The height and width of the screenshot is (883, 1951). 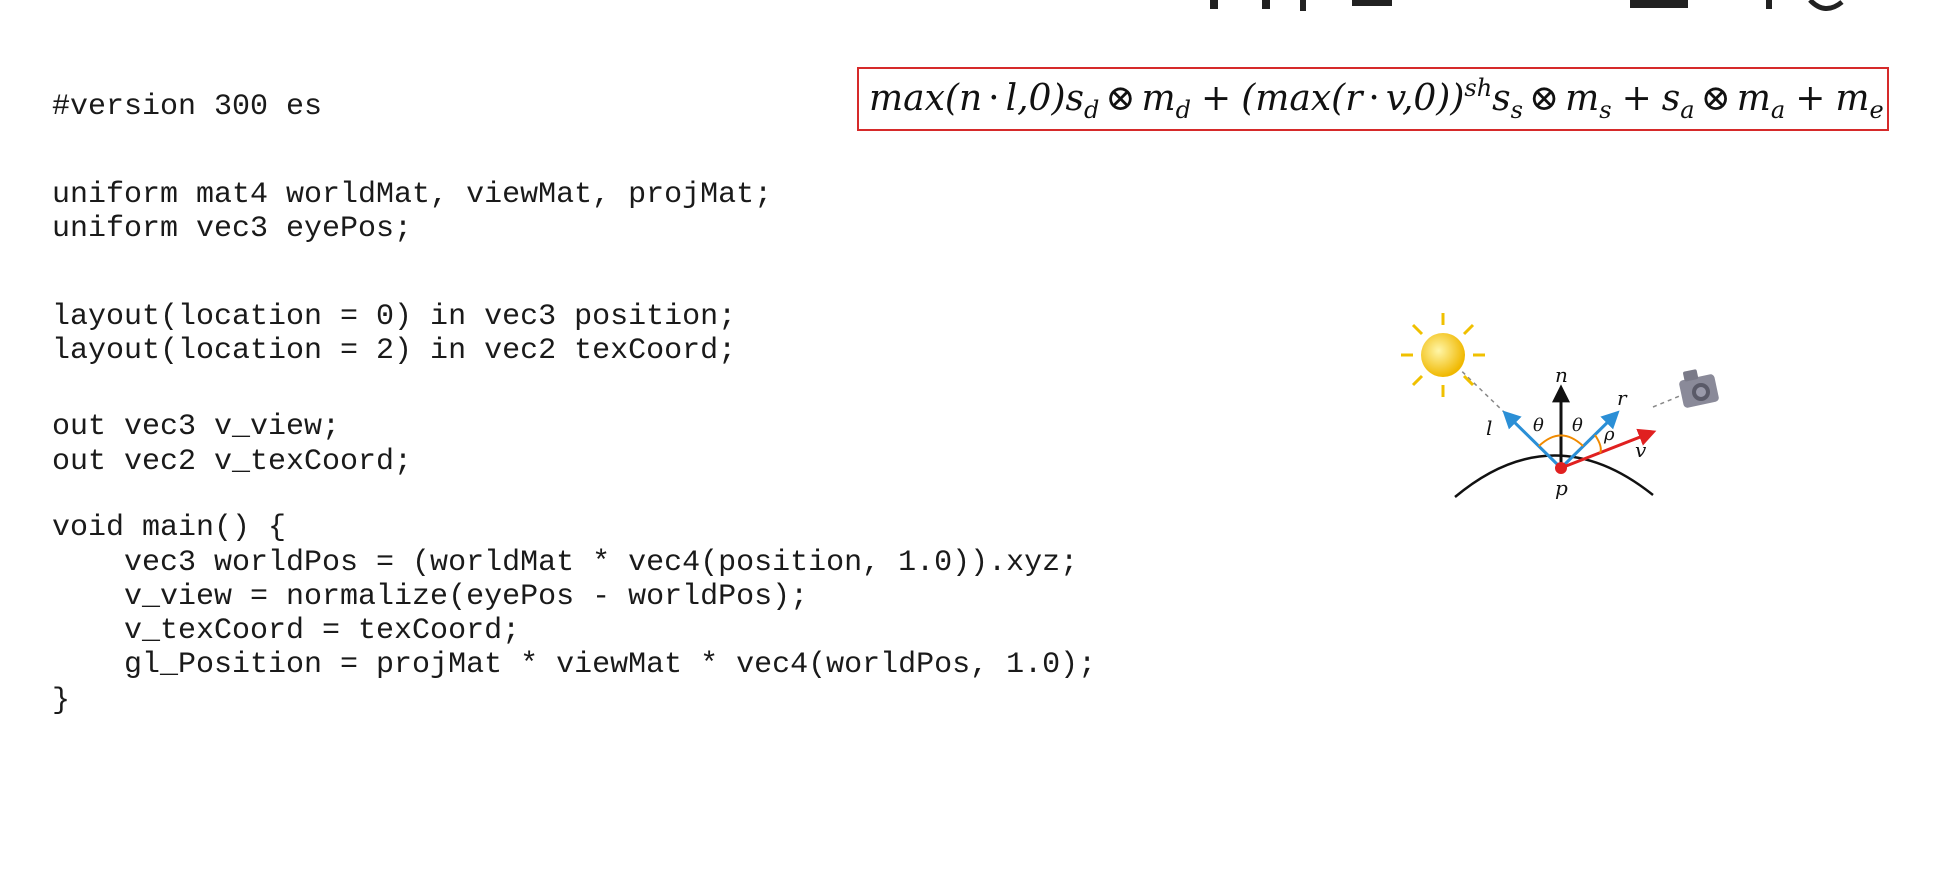 What do you see at coordinates (1699, 388) in the screenshot?
I see `camera-icon` at bounding box center [1699, 388].